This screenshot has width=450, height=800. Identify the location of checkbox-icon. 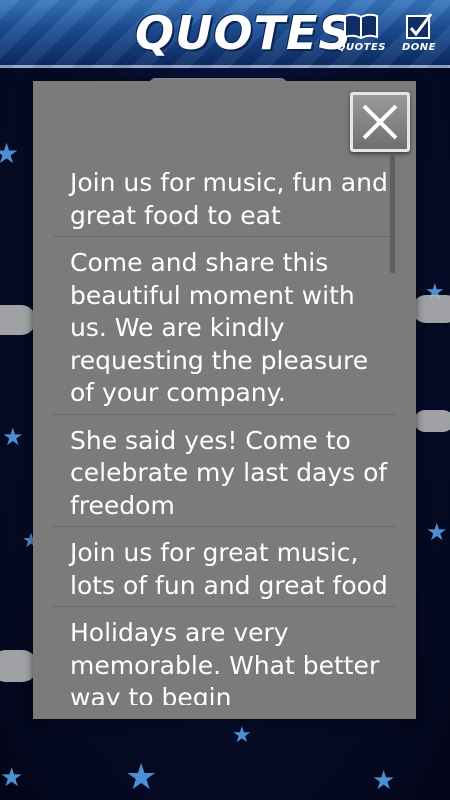
(419, 26).